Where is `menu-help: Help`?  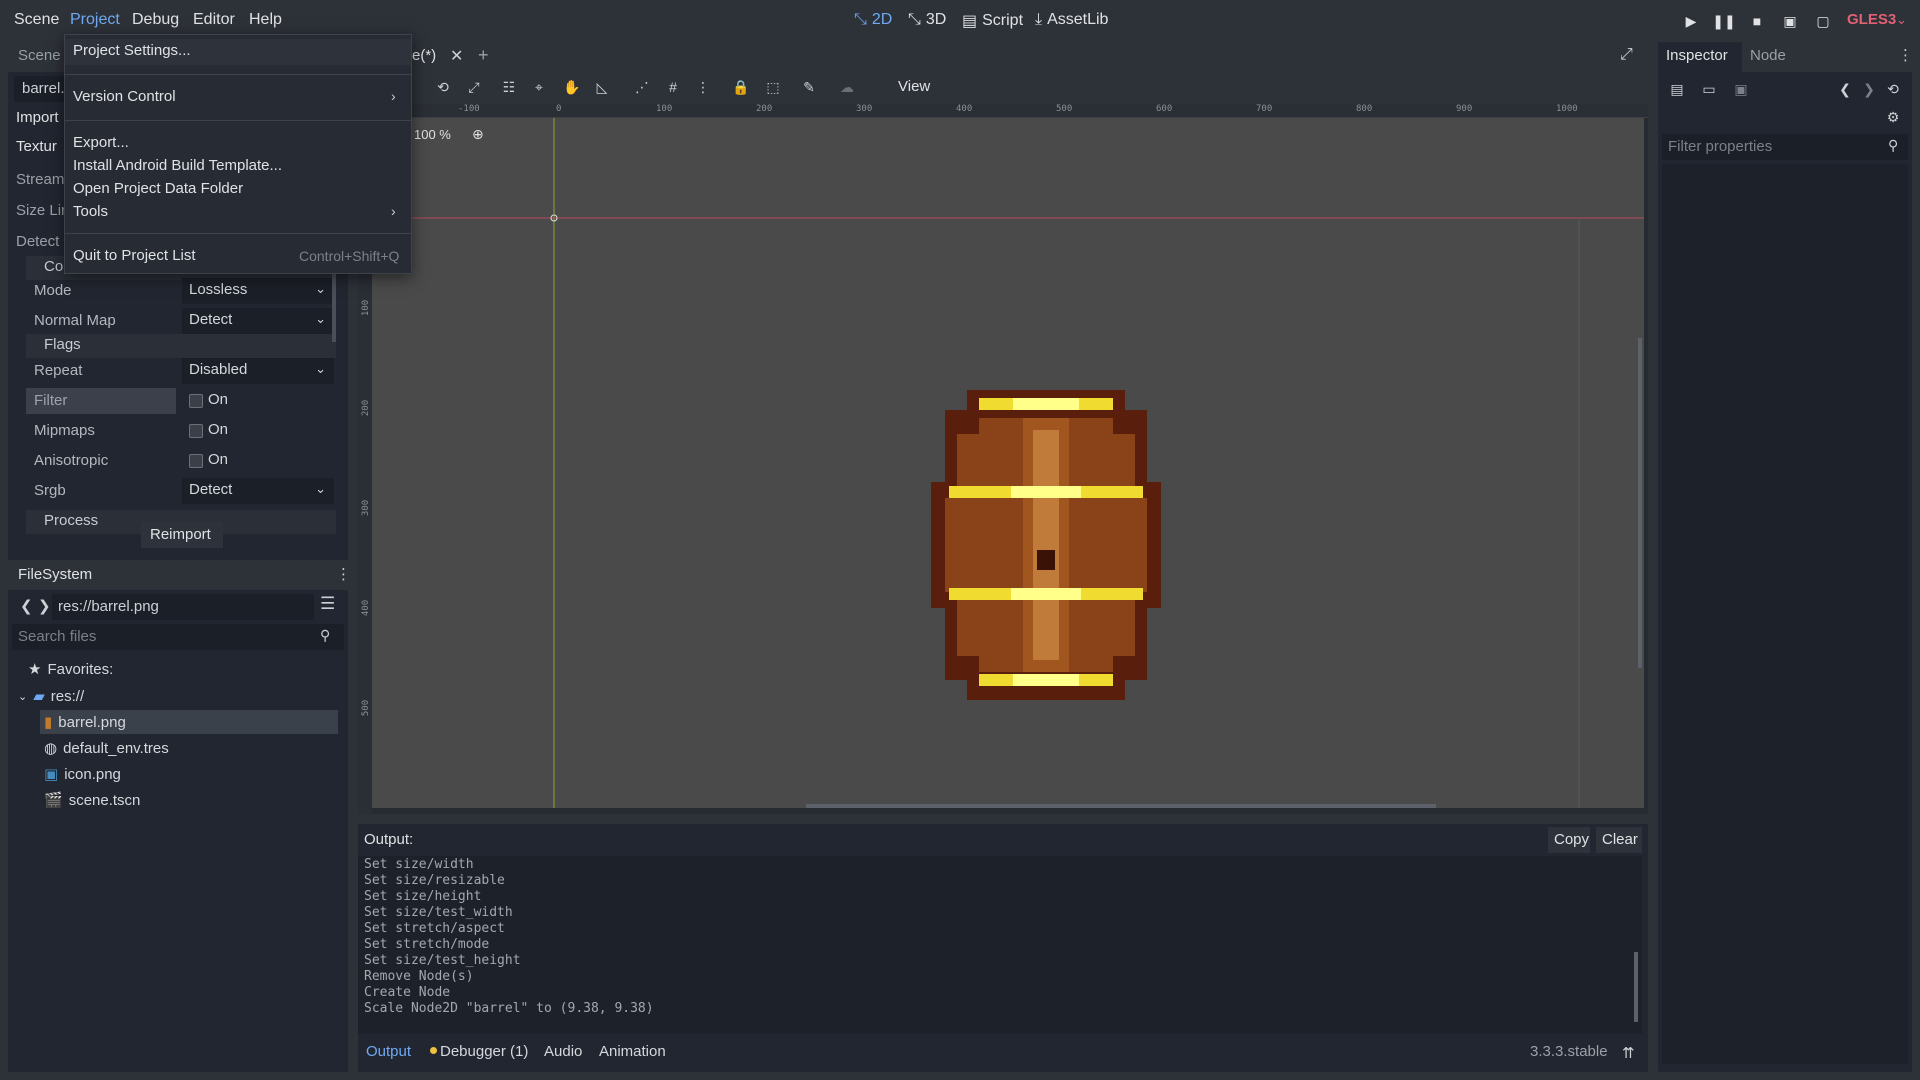
menu-help: Help is located at coordinates (265, 20).